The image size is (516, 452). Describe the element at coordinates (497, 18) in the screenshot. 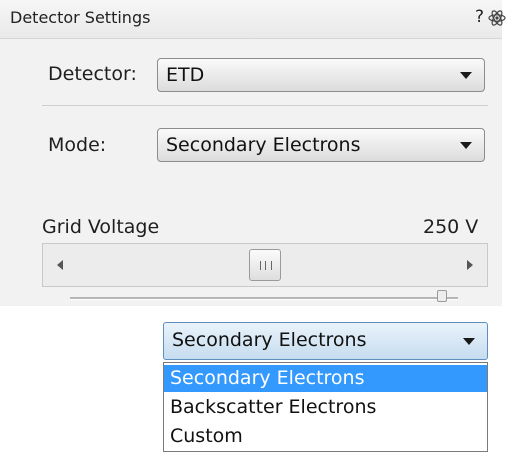

I see `atom-icon` at that location.